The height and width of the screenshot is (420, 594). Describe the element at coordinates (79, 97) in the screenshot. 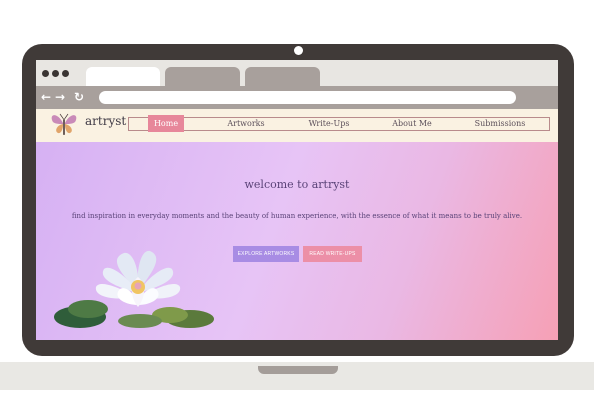

I see `reload-icon: ↻` at that location.